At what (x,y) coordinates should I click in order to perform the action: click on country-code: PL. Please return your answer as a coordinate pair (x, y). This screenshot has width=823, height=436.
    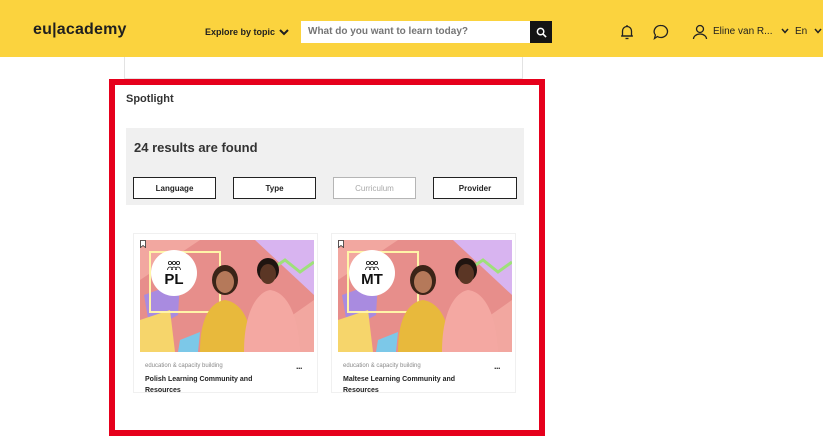
    Looking at the image, I should click on (174, 279).